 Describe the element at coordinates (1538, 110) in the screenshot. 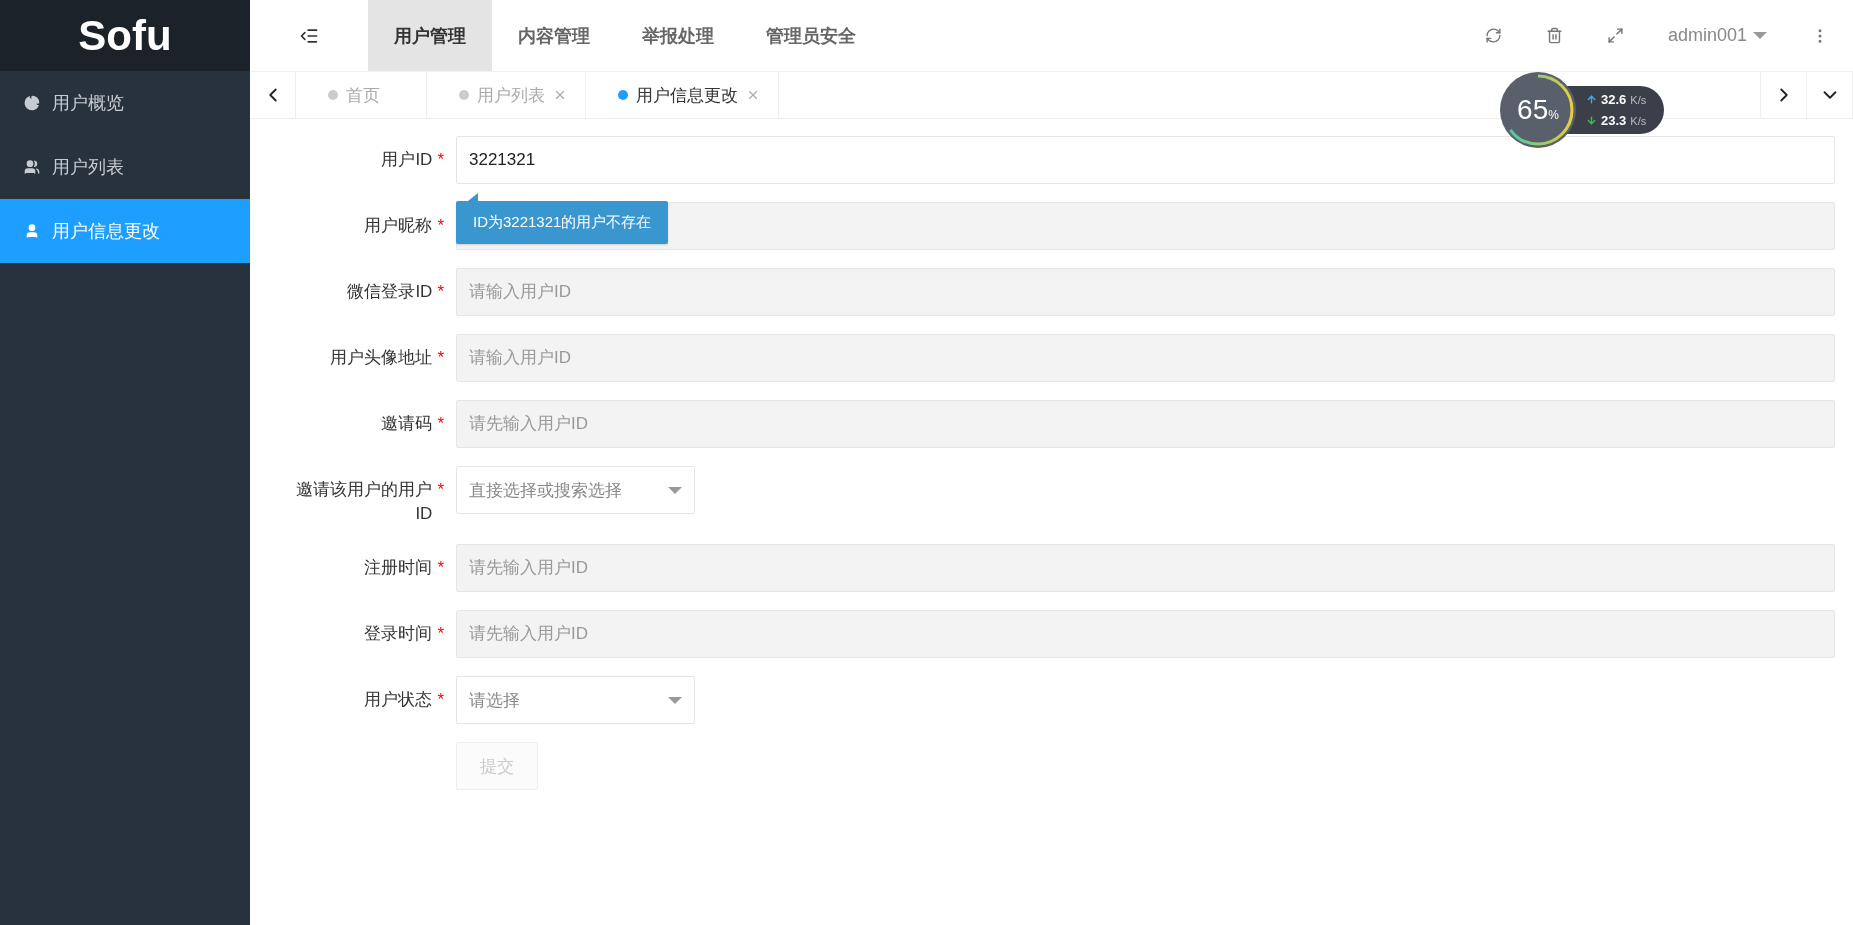

I see `usage-dial: 65%` at that location.